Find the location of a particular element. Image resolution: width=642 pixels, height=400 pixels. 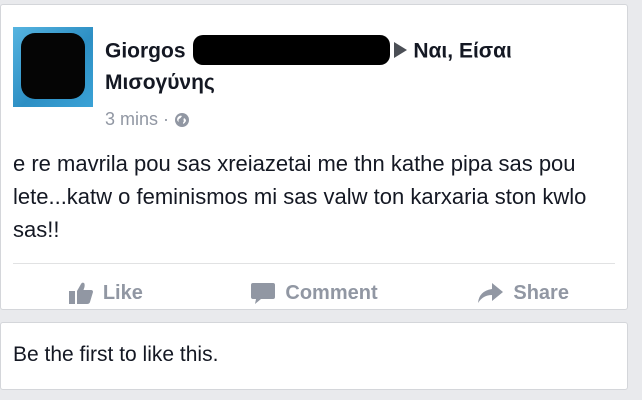

post-meta: 3 mins · is located at coordinates (147, 119).